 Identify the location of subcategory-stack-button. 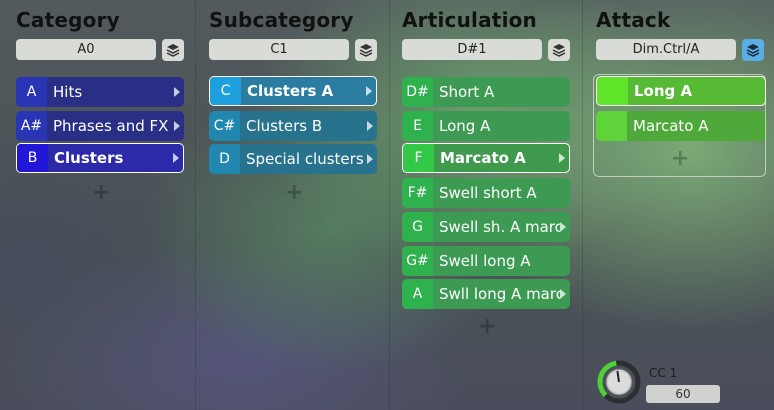
(366, 50).